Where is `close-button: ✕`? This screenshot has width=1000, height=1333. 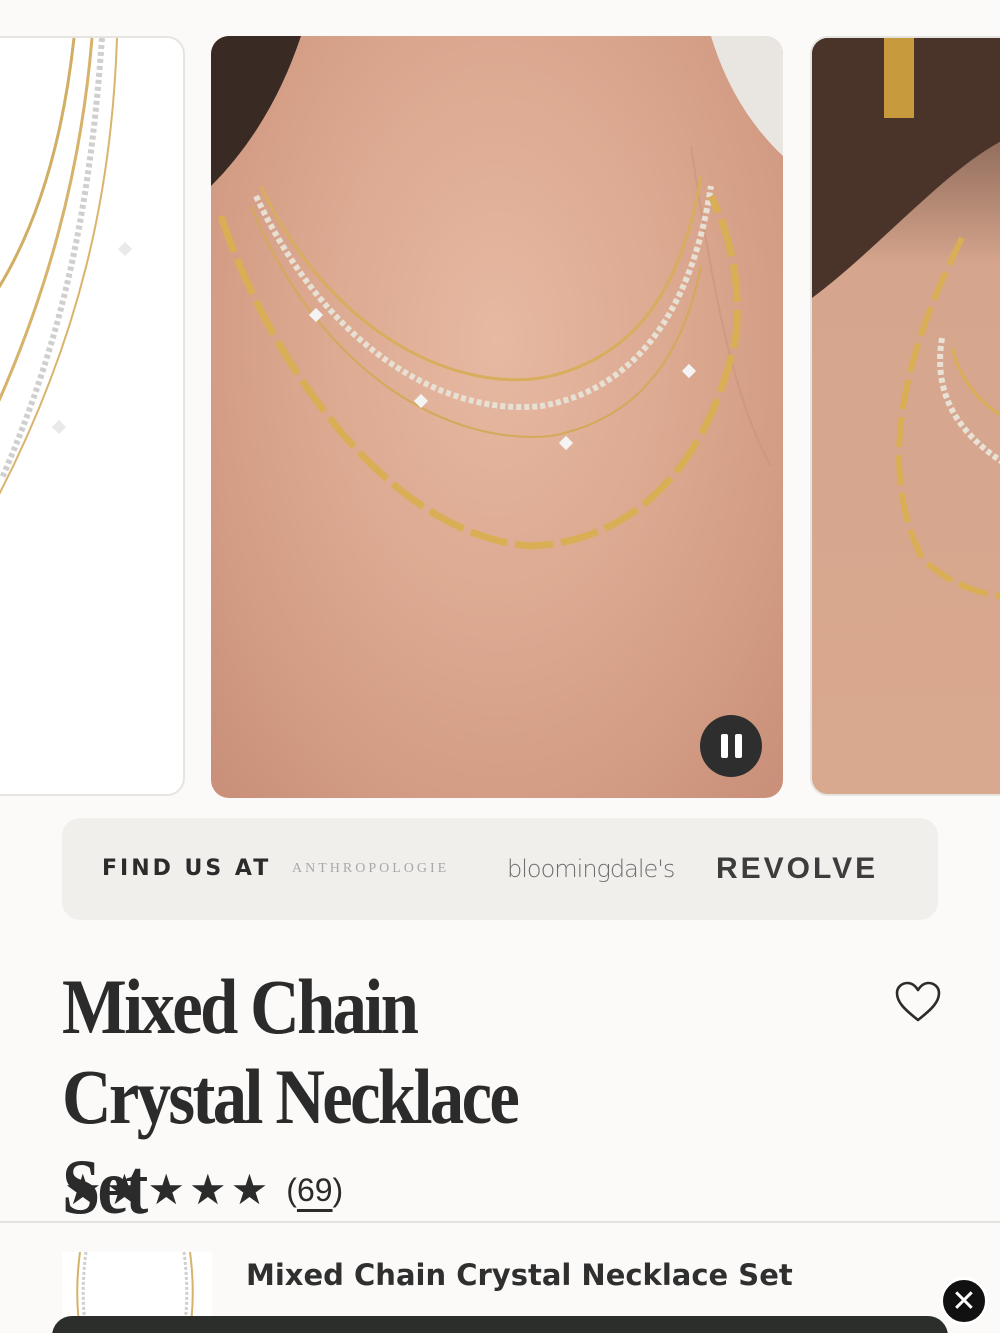
close-button: ✕ is located at coordinates (964, 1301).